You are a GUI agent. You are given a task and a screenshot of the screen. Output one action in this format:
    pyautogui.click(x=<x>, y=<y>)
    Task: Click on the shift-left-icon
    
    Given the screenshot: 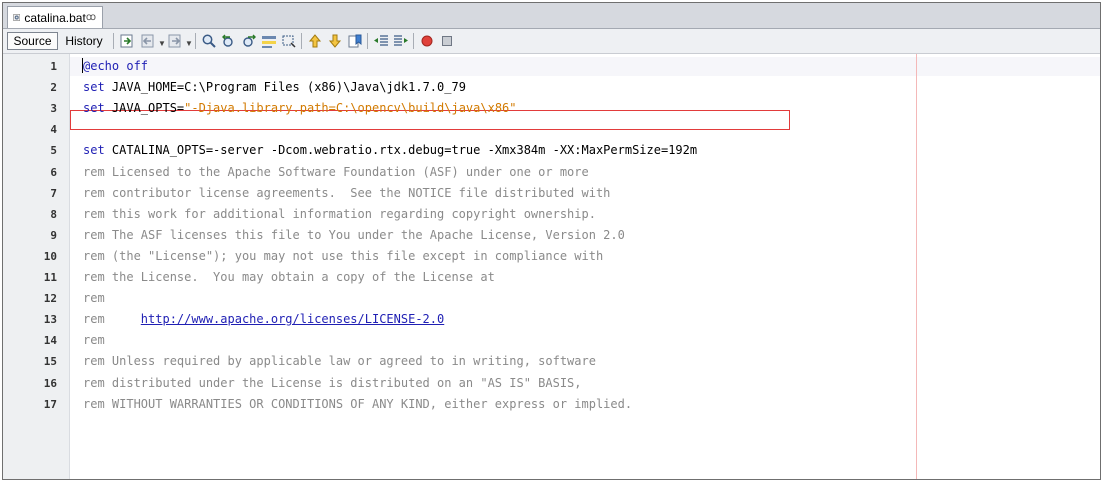 What is the action you would take?
    pyautogui.click(x=381, y=41)
    